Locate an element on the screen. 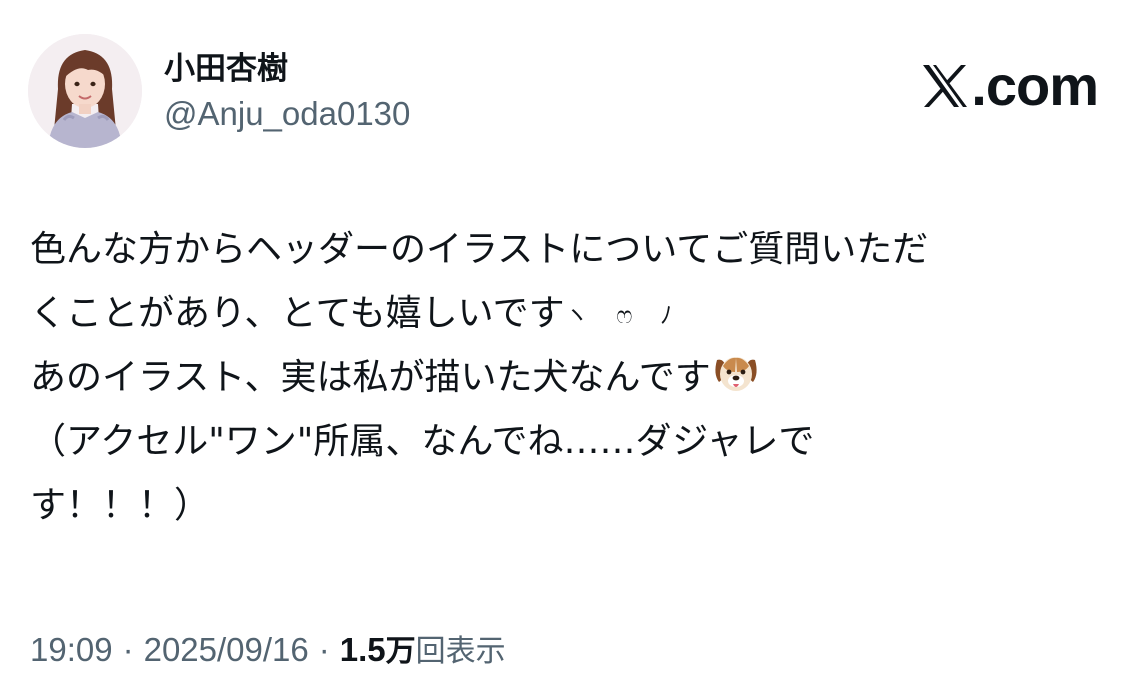 The width and height of the screenshot is (1125, 697). tweet-line-text: す！！！） is located at coordinates (120, 505).